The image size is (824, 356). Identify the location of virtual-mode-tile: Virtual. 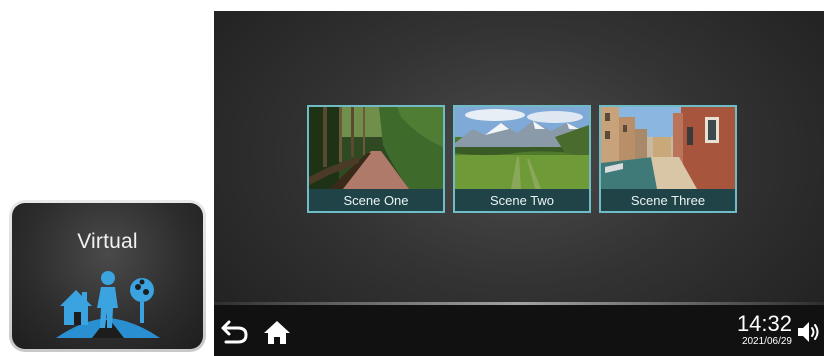
(107, 276).